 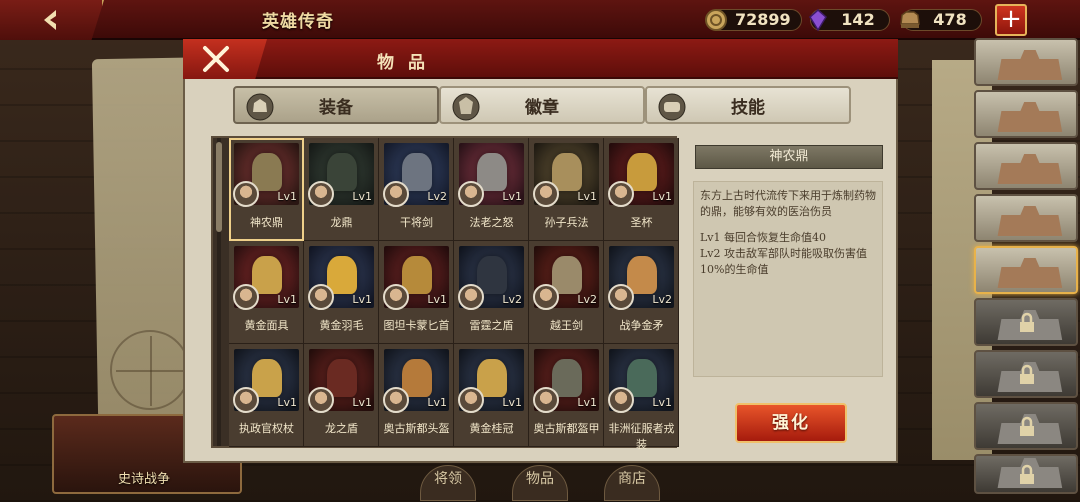 What do you see at coordinates (341, 222) in the screenshot?
I see `item-name: 龙鼎` at bounding box center [341, 222].